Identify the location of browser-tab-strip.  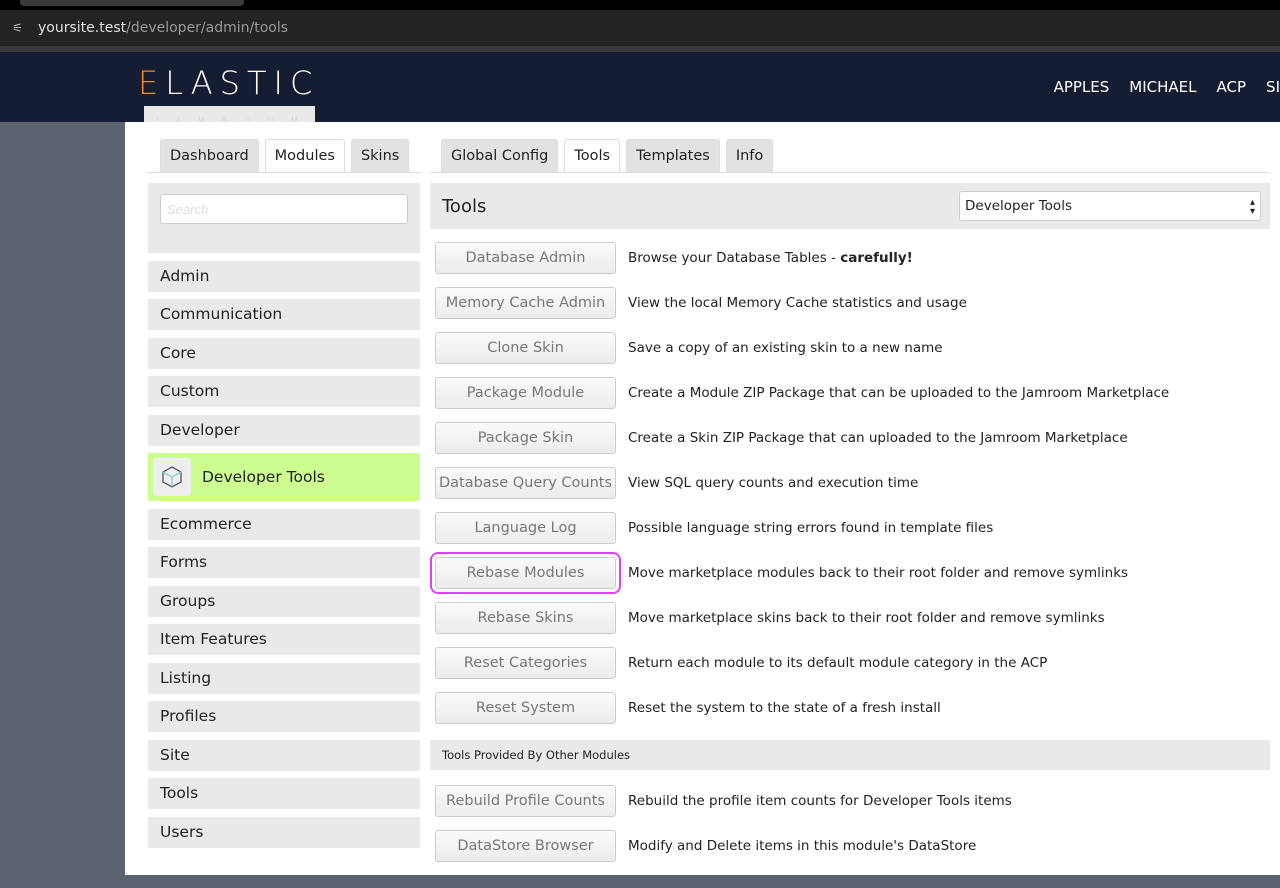
(640, 5).